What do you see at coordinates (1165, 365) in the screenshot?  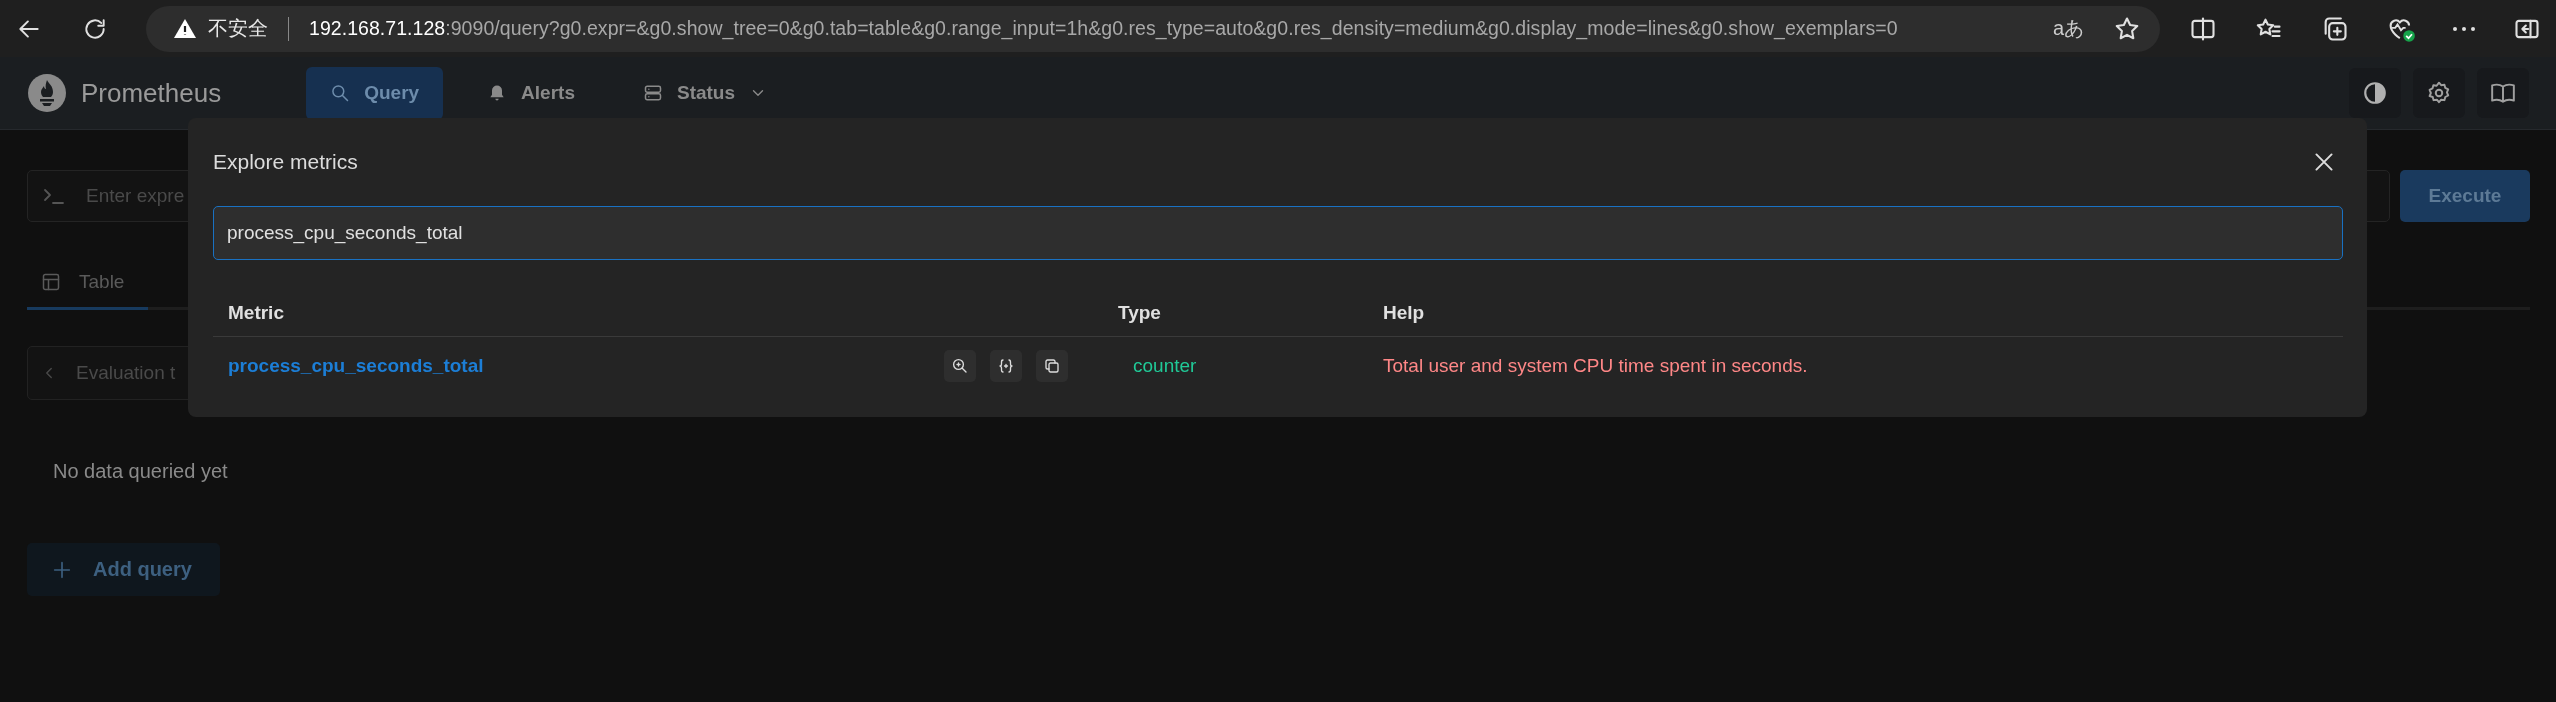 I see `metric-type: counter` at bounding box center [1165, 365].